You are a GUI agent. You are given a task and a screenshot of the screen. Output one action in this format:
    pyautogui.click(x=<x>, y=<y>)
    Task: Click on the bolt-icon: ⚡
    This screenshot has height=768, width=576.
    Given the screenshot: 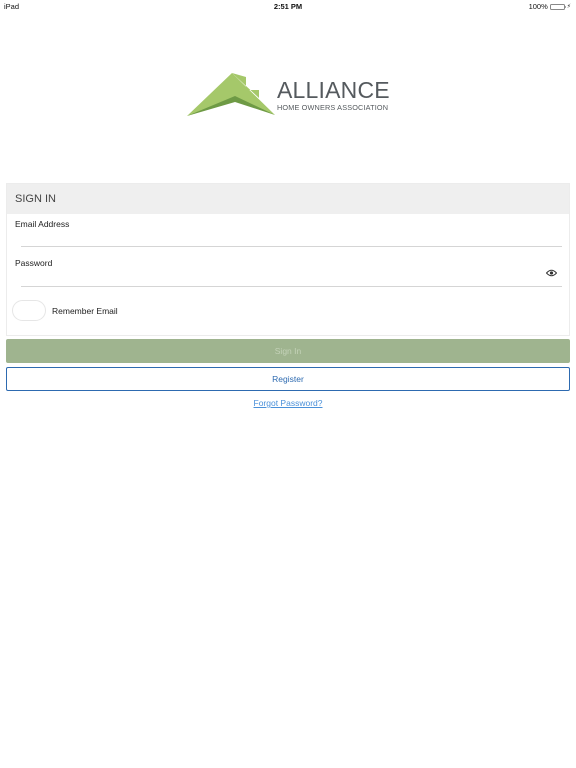 What is the action you would take?
    pyautogui.click(x=568, y=6)
    